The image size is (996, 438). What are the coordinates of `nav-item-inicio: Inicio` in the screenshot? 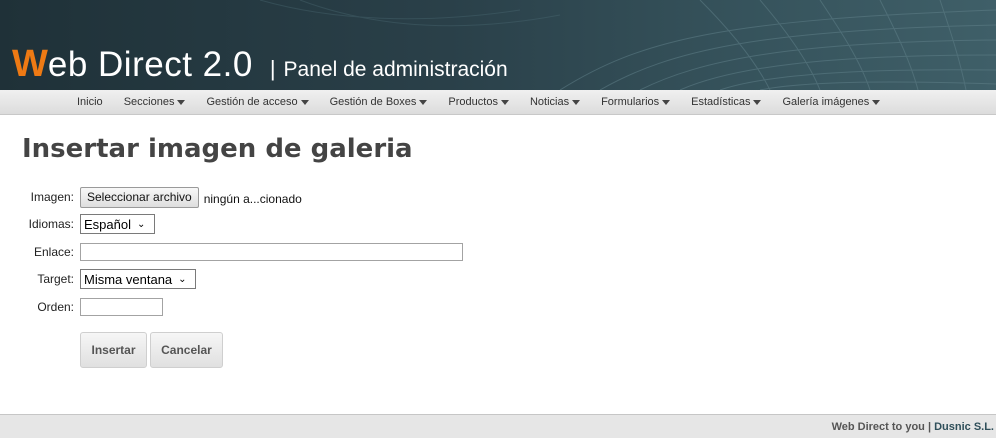 It's located at (90, 102).